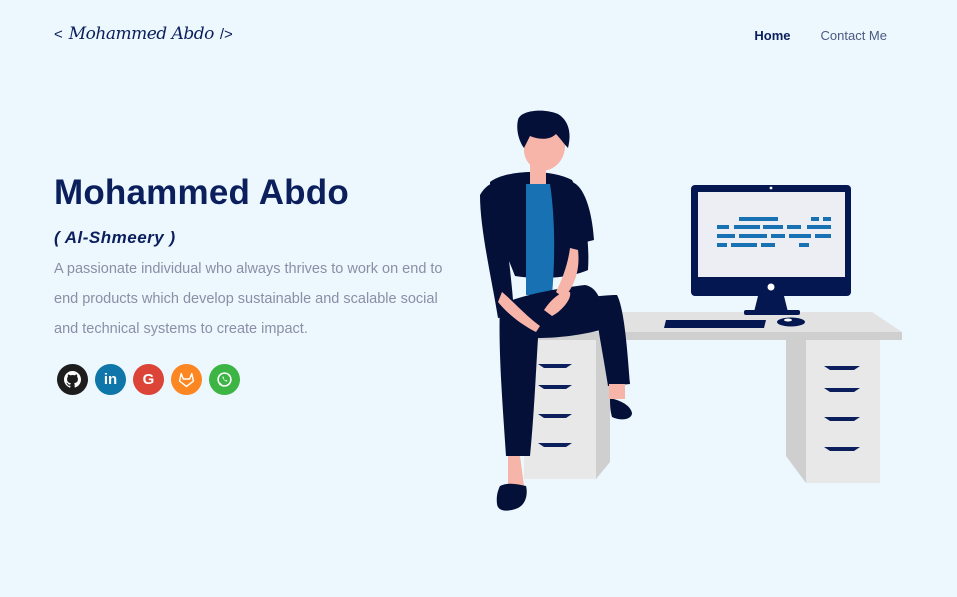 The image size is (957, 597). Describe the element at coordinates (115, 237) in the screenshot. I see `hero-alias: ( Al-Shmeery )` at that location.